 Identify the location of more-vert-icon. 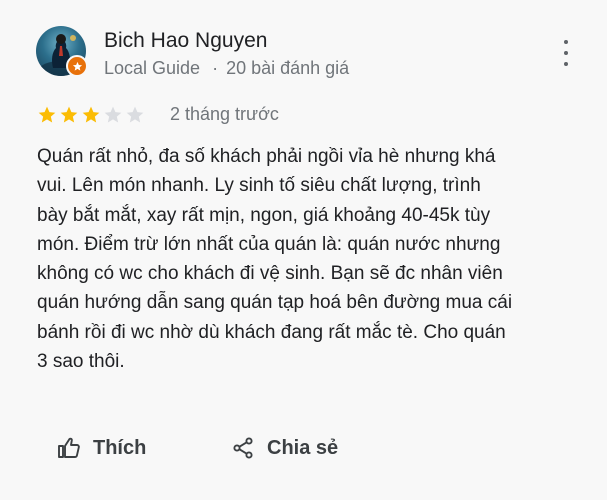
(566, 53).